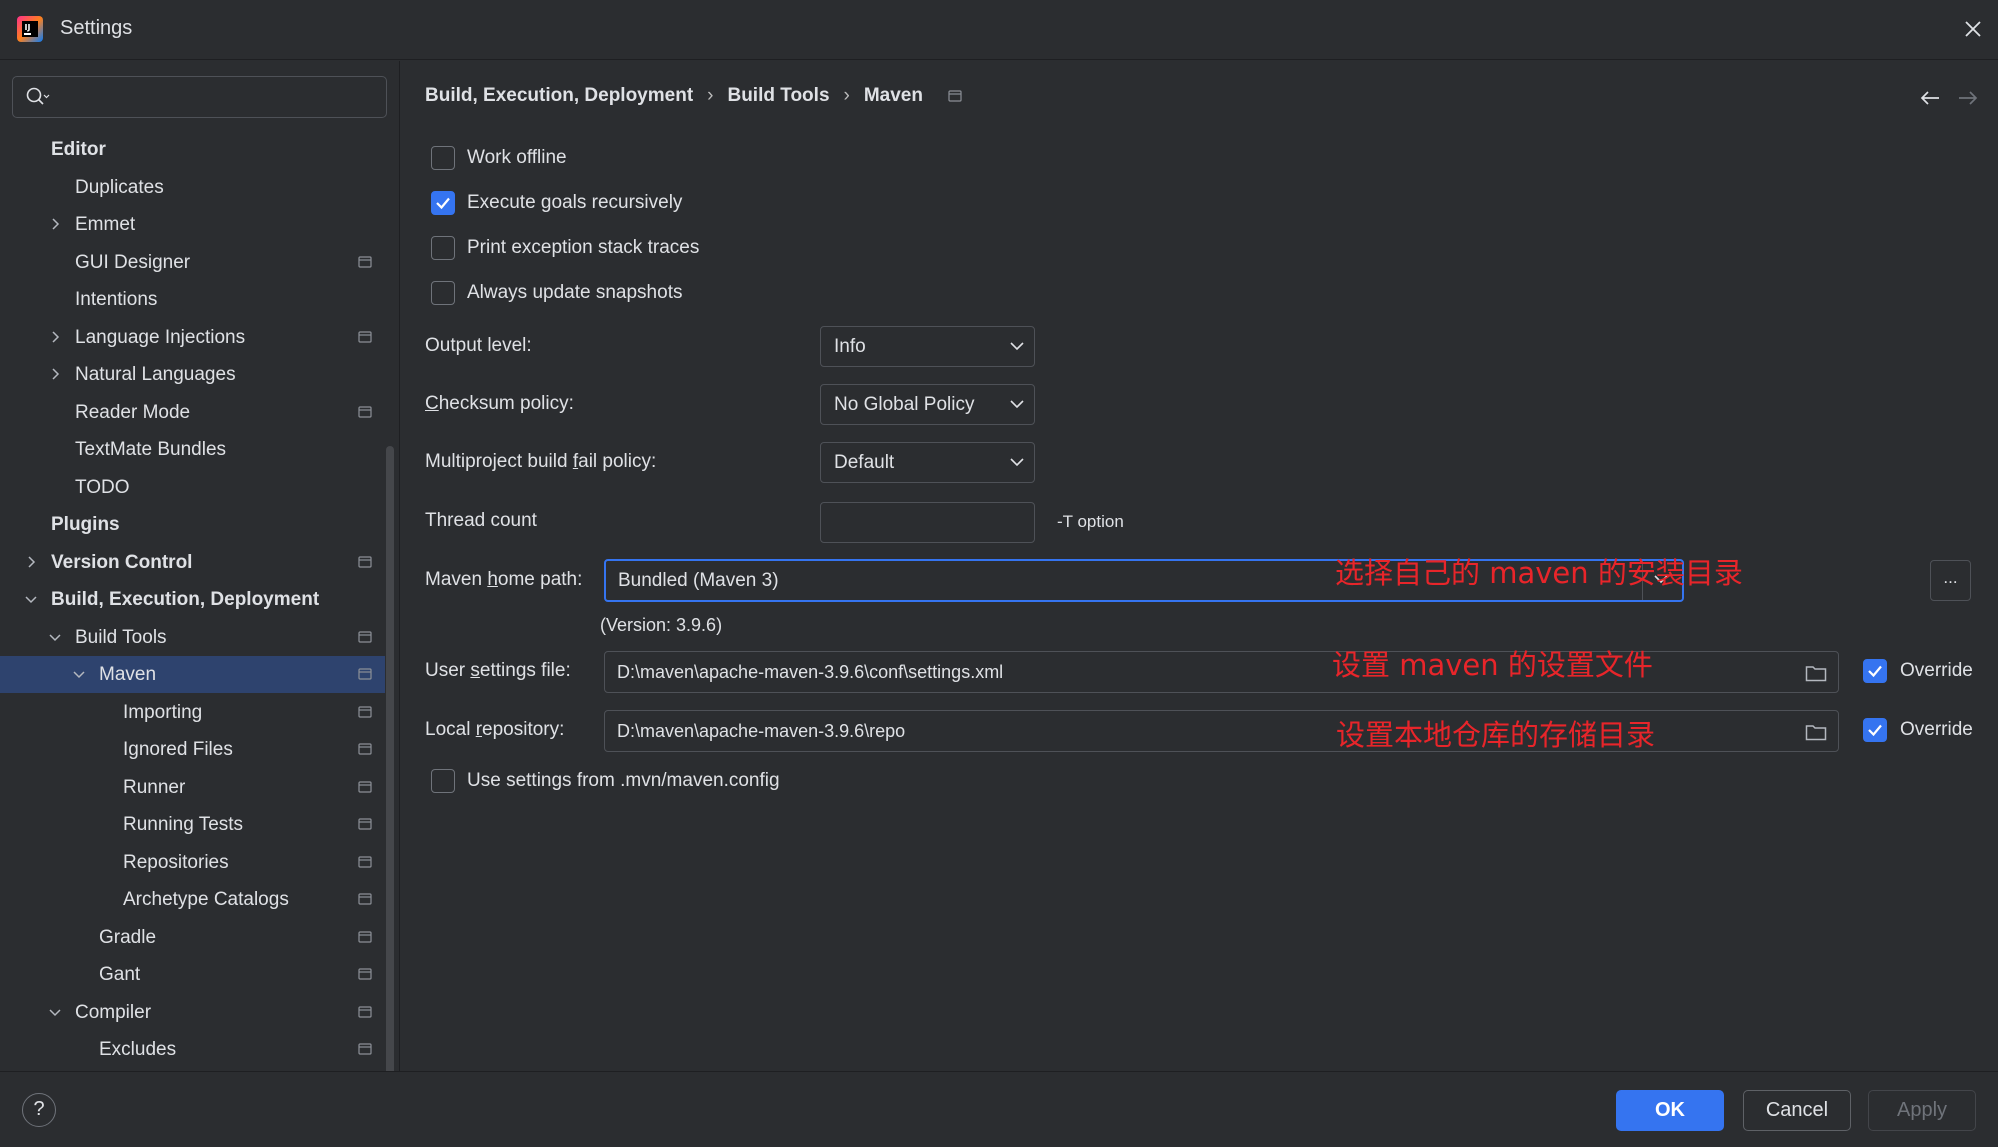 This screenshot has height=1147, width=1998. What do you see at coordinates (1930, 98) in the screenshot?
I see `back-arrow-icon` at bounding box center [1930, 98].